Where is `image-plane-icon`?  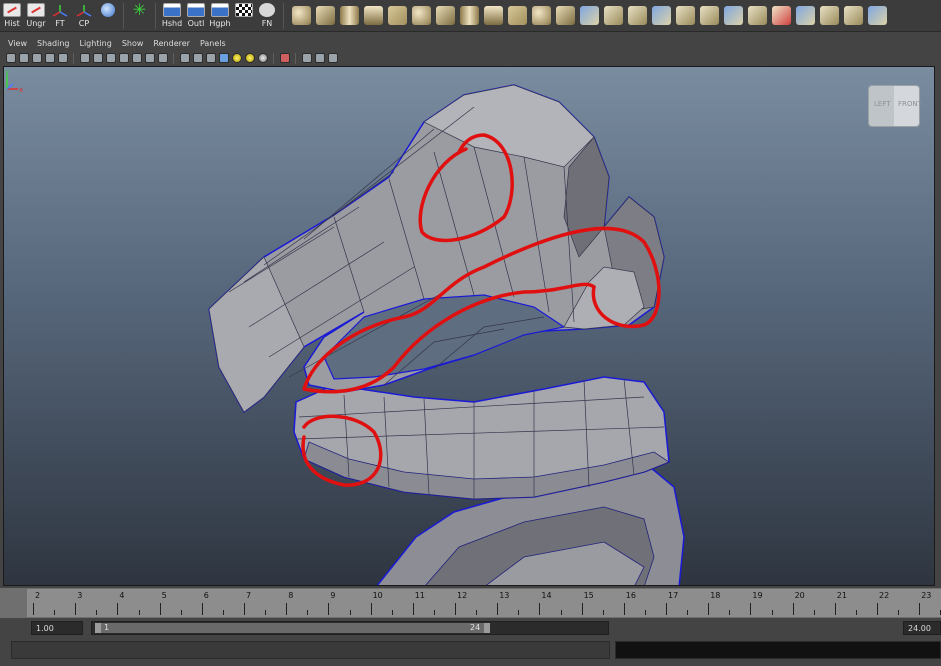 image-plane-icon is located at coordinates (50, 58).